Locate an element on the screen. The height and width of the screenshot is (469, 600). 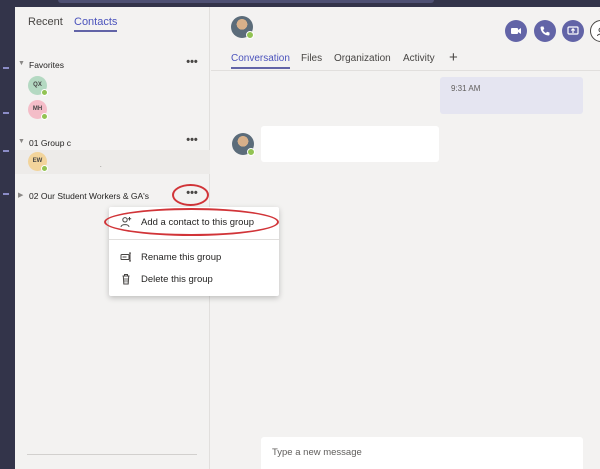
app-rail is located at coordinates (7, 238).